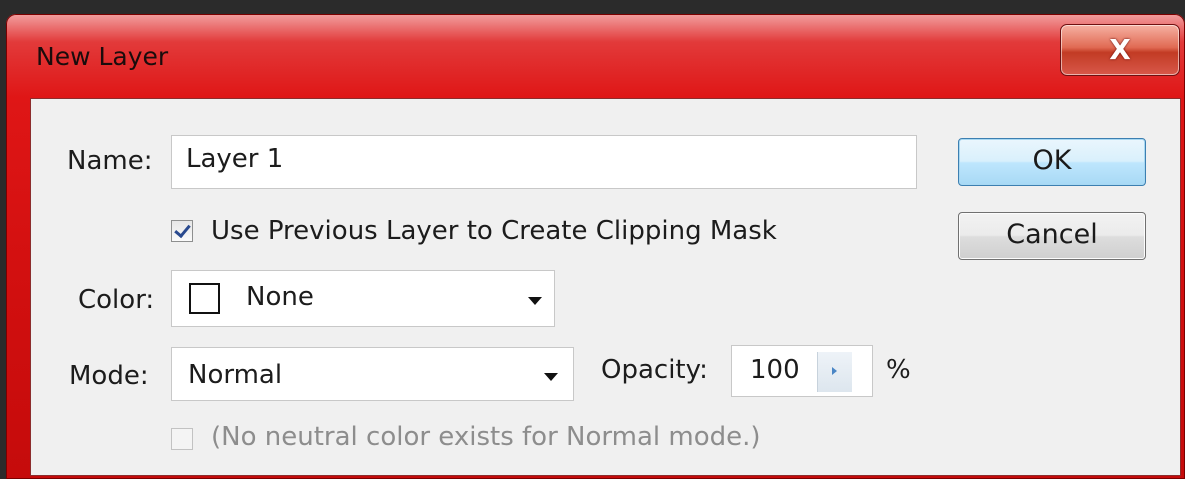 The height and width of the screenshot is (479, 1185). What do you see at coordinates (109, 376) in the screenshot?
I see `mode-label: Mode:` at bounding box center [109, 376].